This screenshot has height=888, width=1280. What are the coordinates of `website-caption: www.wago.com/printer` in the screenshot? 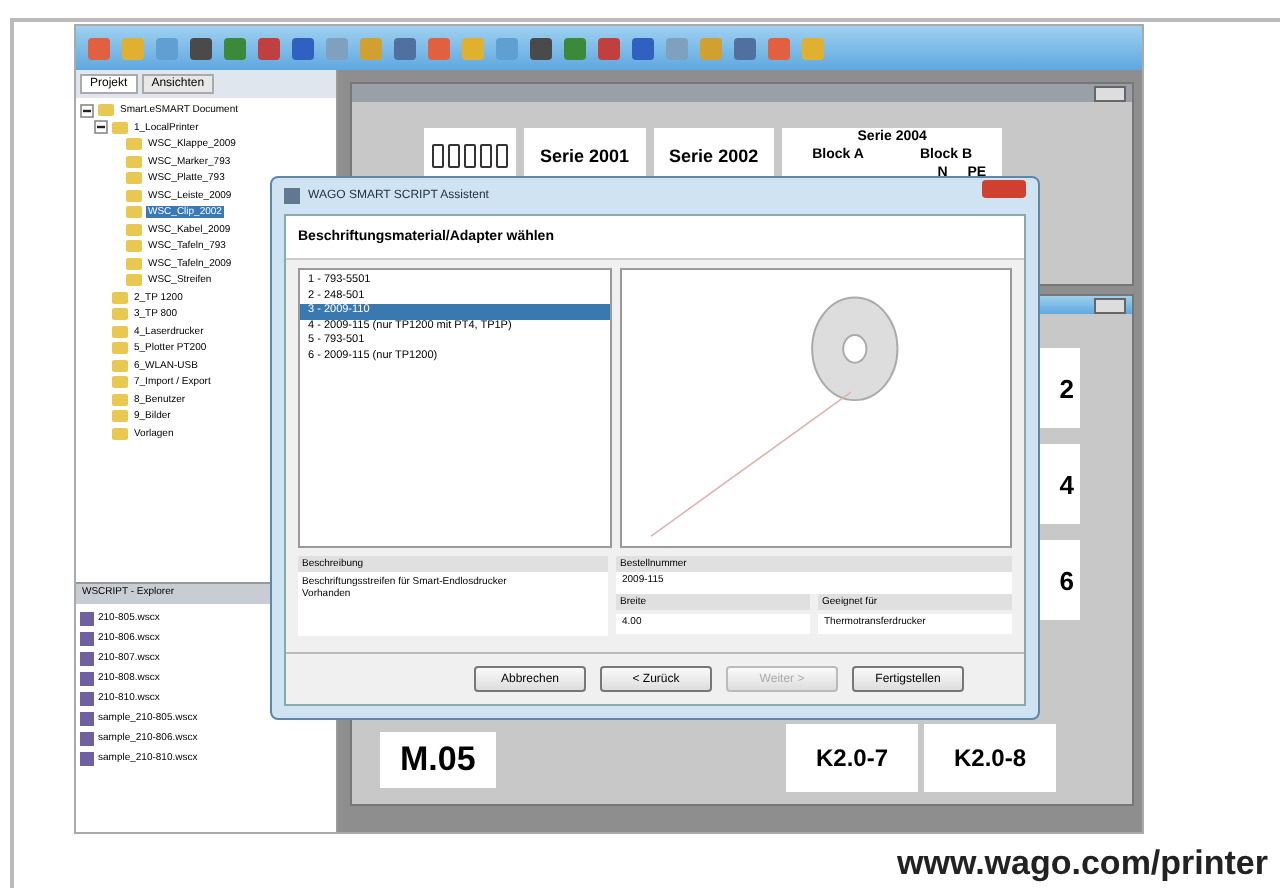 It's located at (1082, 864).